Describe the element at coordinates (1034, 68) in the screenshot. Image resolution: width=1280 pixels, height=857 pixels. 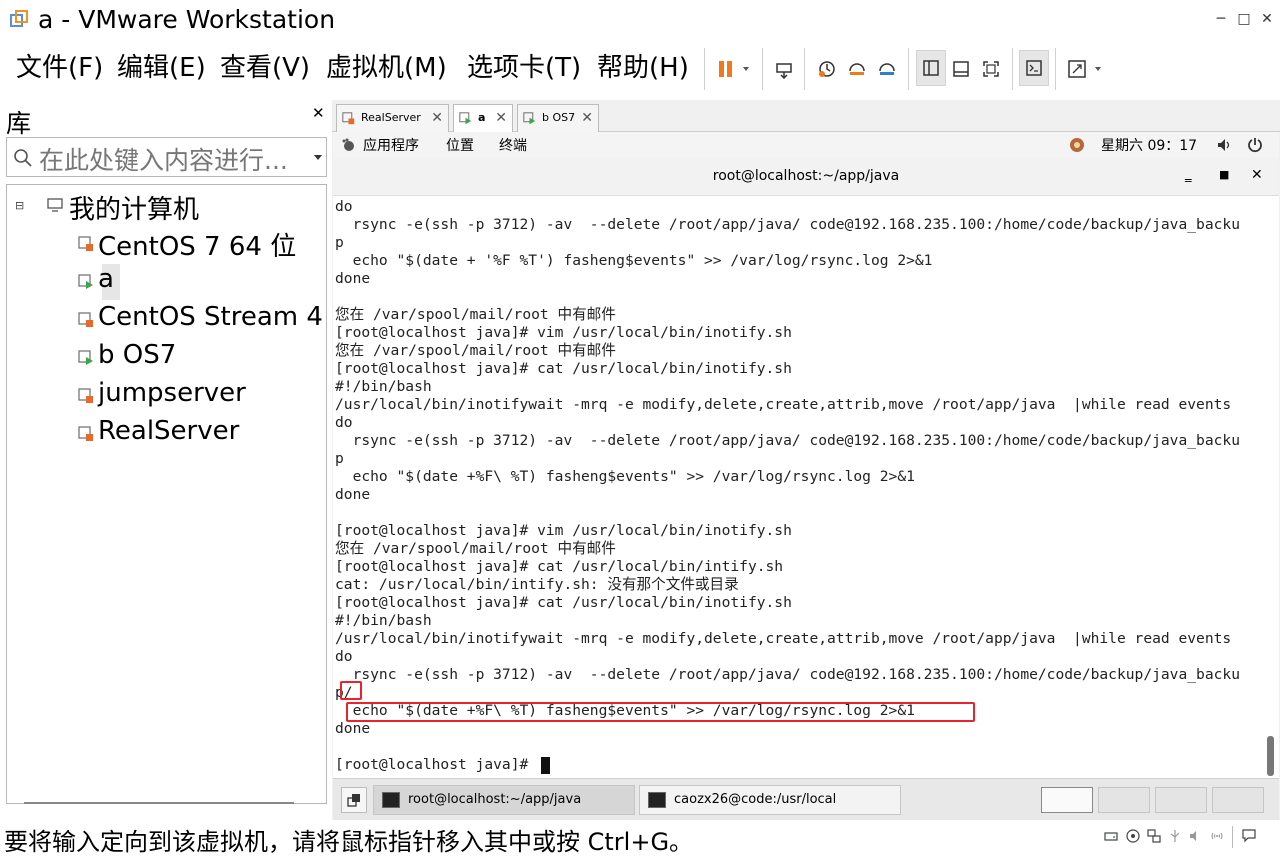
I see `console-view-button` at that location.